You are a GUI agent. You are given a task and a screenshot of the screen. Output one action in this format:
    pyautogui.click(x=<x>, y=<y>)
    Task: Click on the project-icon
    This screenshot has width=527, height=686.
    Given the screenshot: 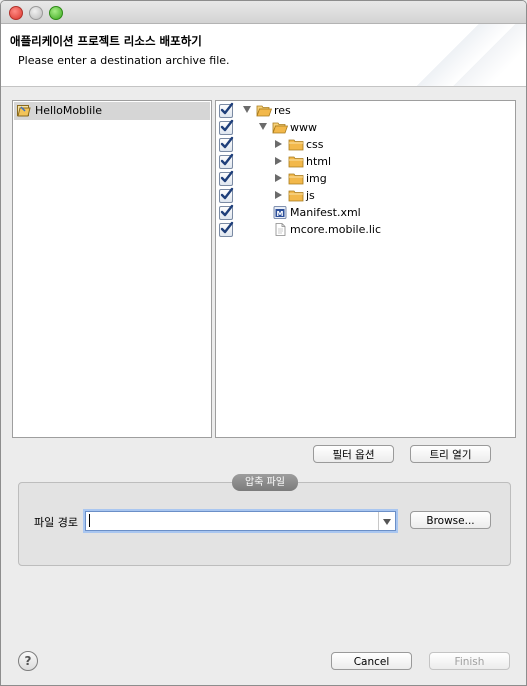 What is the action you would take?
    pyautogui.click(x=24, y=111)
    